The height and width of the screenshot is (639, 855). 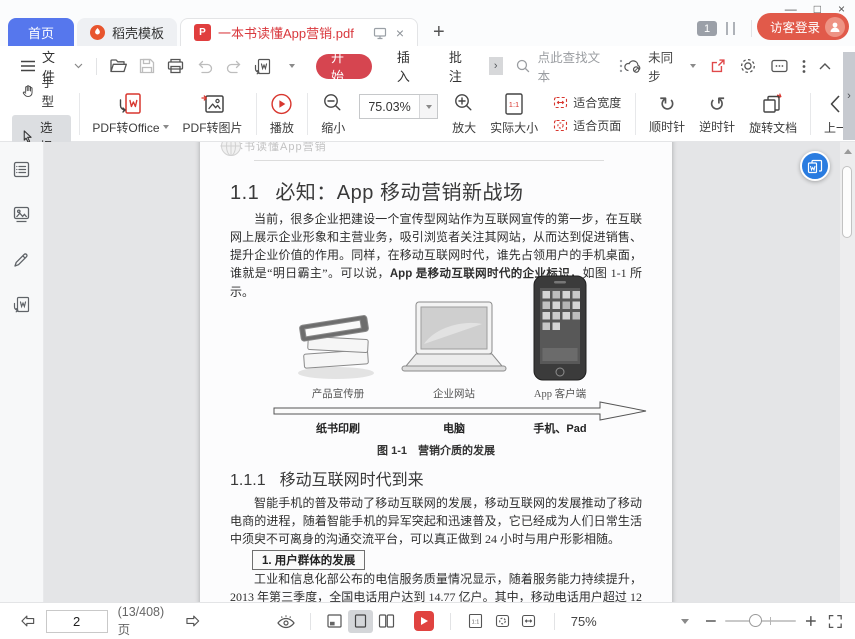 I want to click on fit-page-status-button, so click(x=502, y=621).